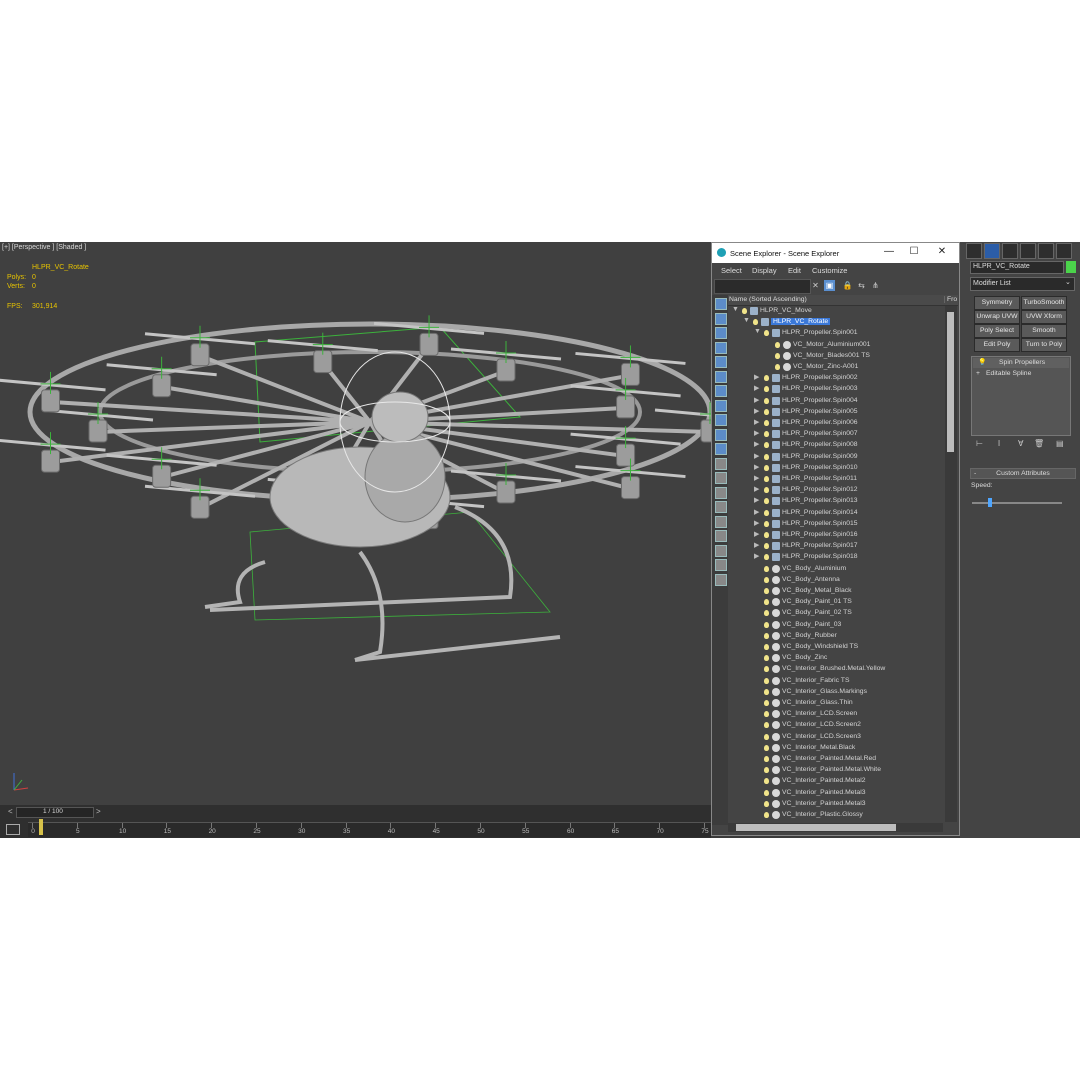 This screenshot has width=1080, height=1080. What do you see at coordinates (835, 457) in the screenshot?
I see `scene-list-row: ▶ HLPR_Propeller.Spin009` at bounding box center [835, 457].